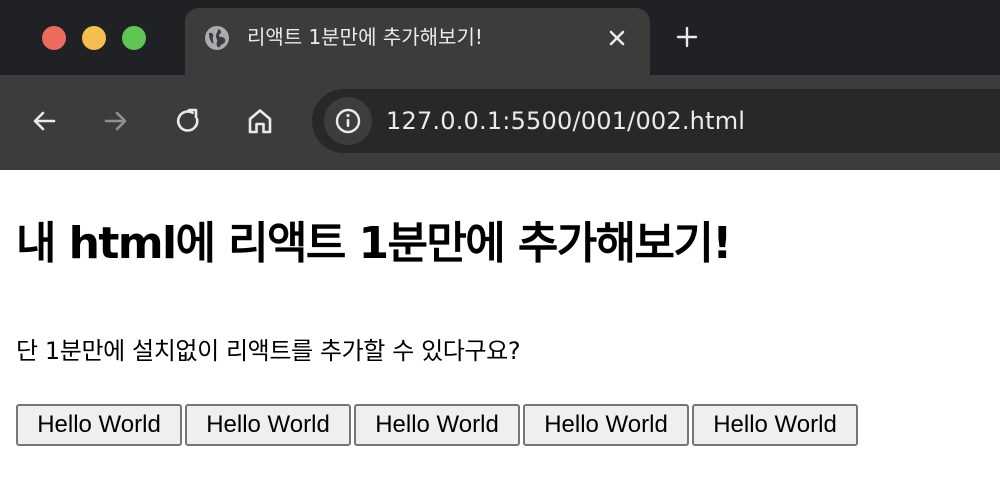 The width and height of the screenshot is (1000, 494). I want to click on hello-world-button-4: Hello World, so click(606, 425).